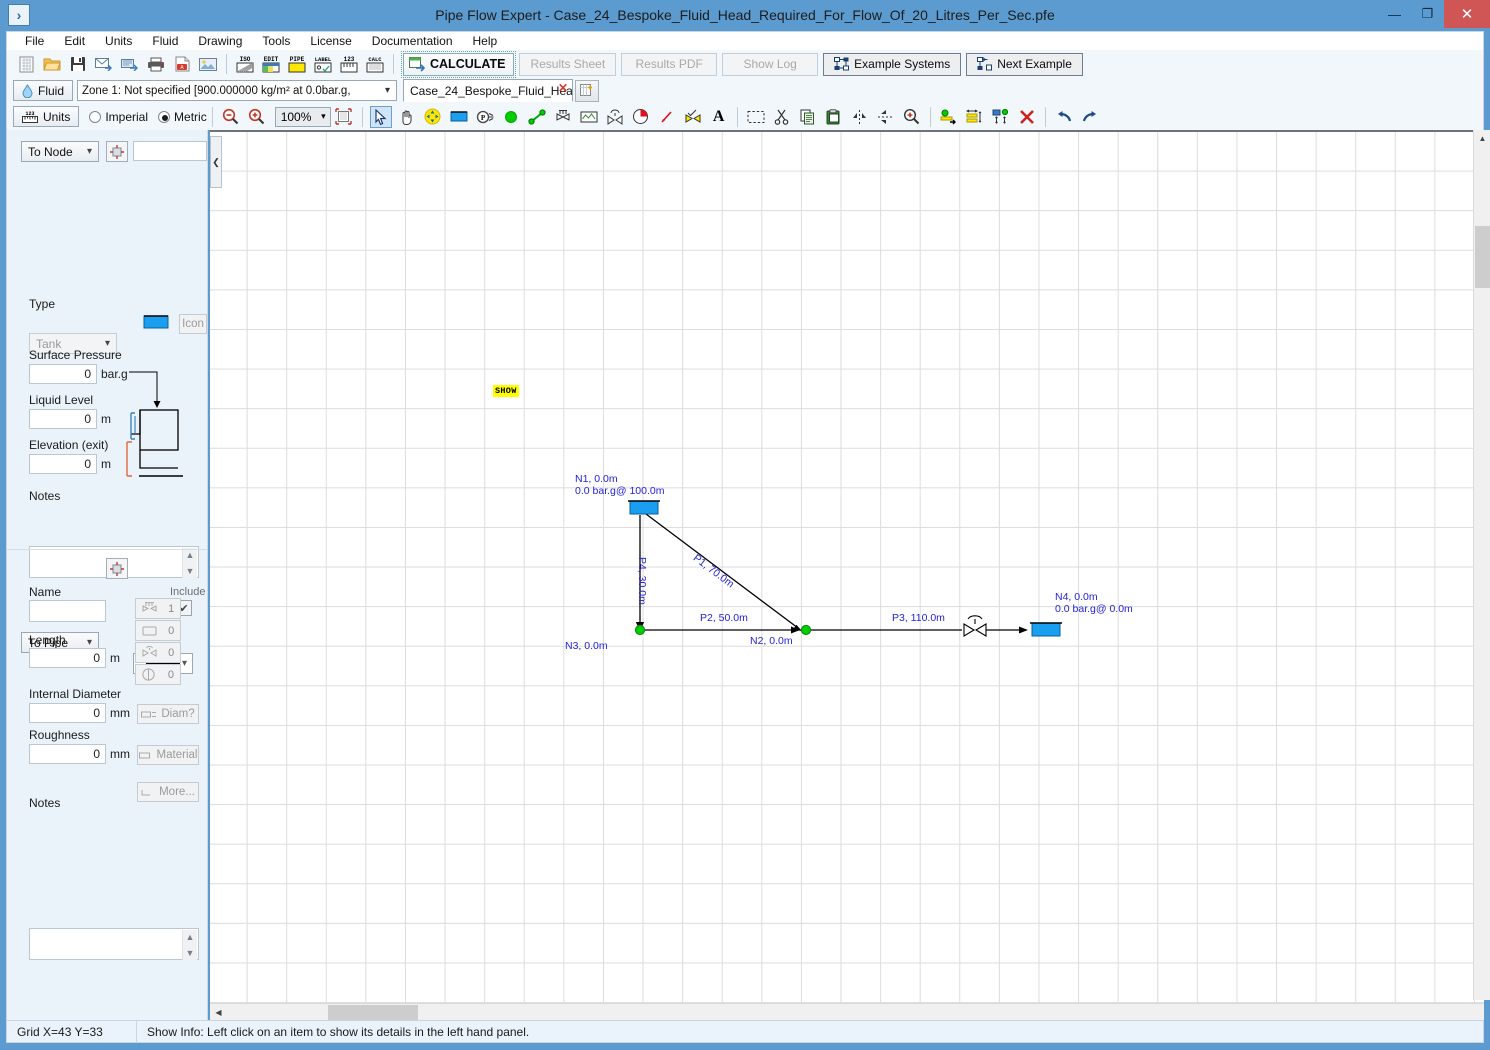  I want to click on check-valve-icon, so click(693, 117).